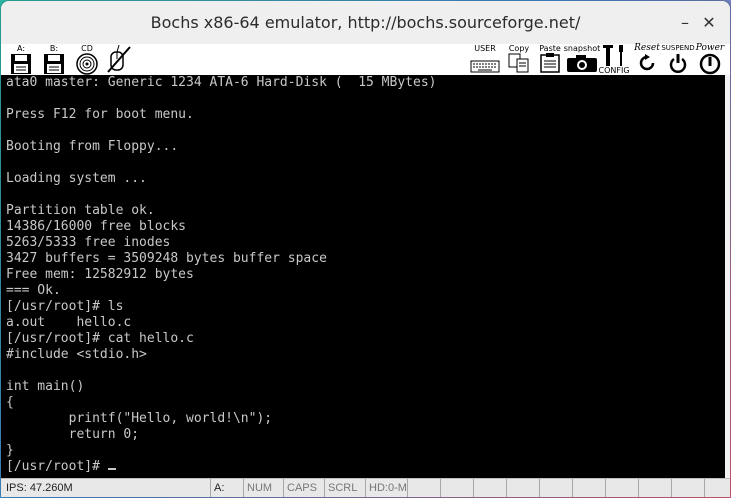 Image resolution: width=731 pixels, height=498 pixels. I want to click on snapshot-button: snapshot, so click(582, 59).